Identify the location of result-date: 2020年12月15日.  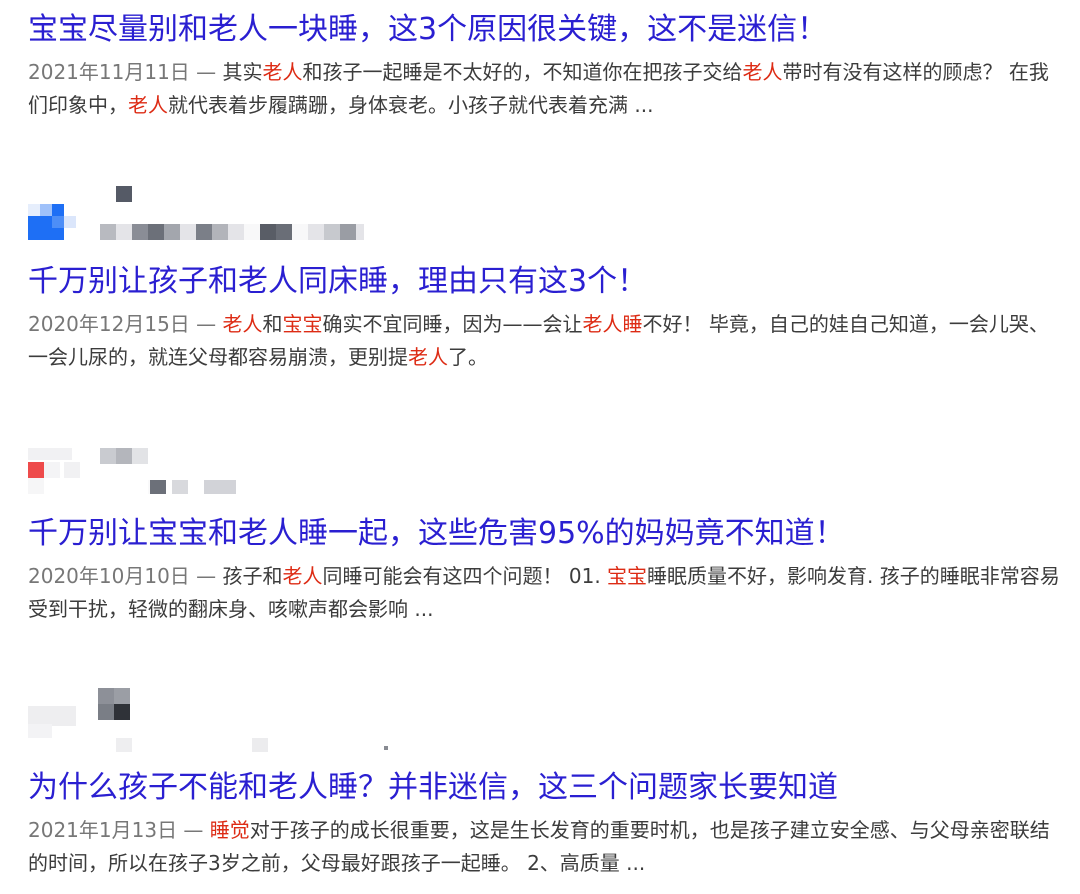
(109, 324).